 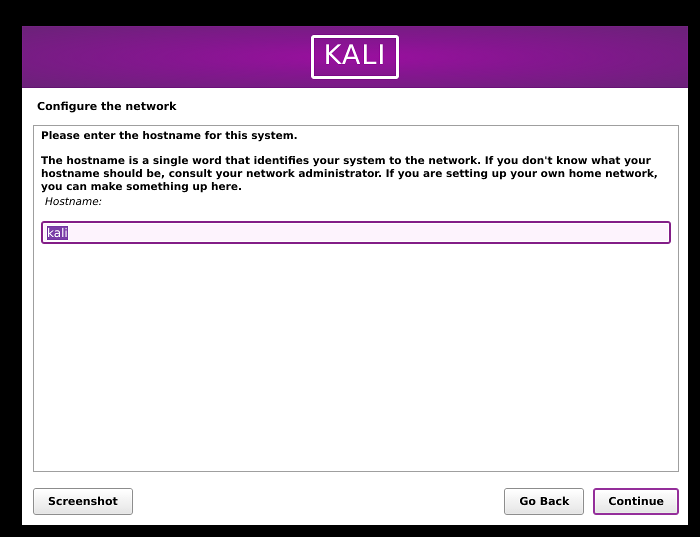 I want to click on hostname-field: kali, so click(x=356, y=232).